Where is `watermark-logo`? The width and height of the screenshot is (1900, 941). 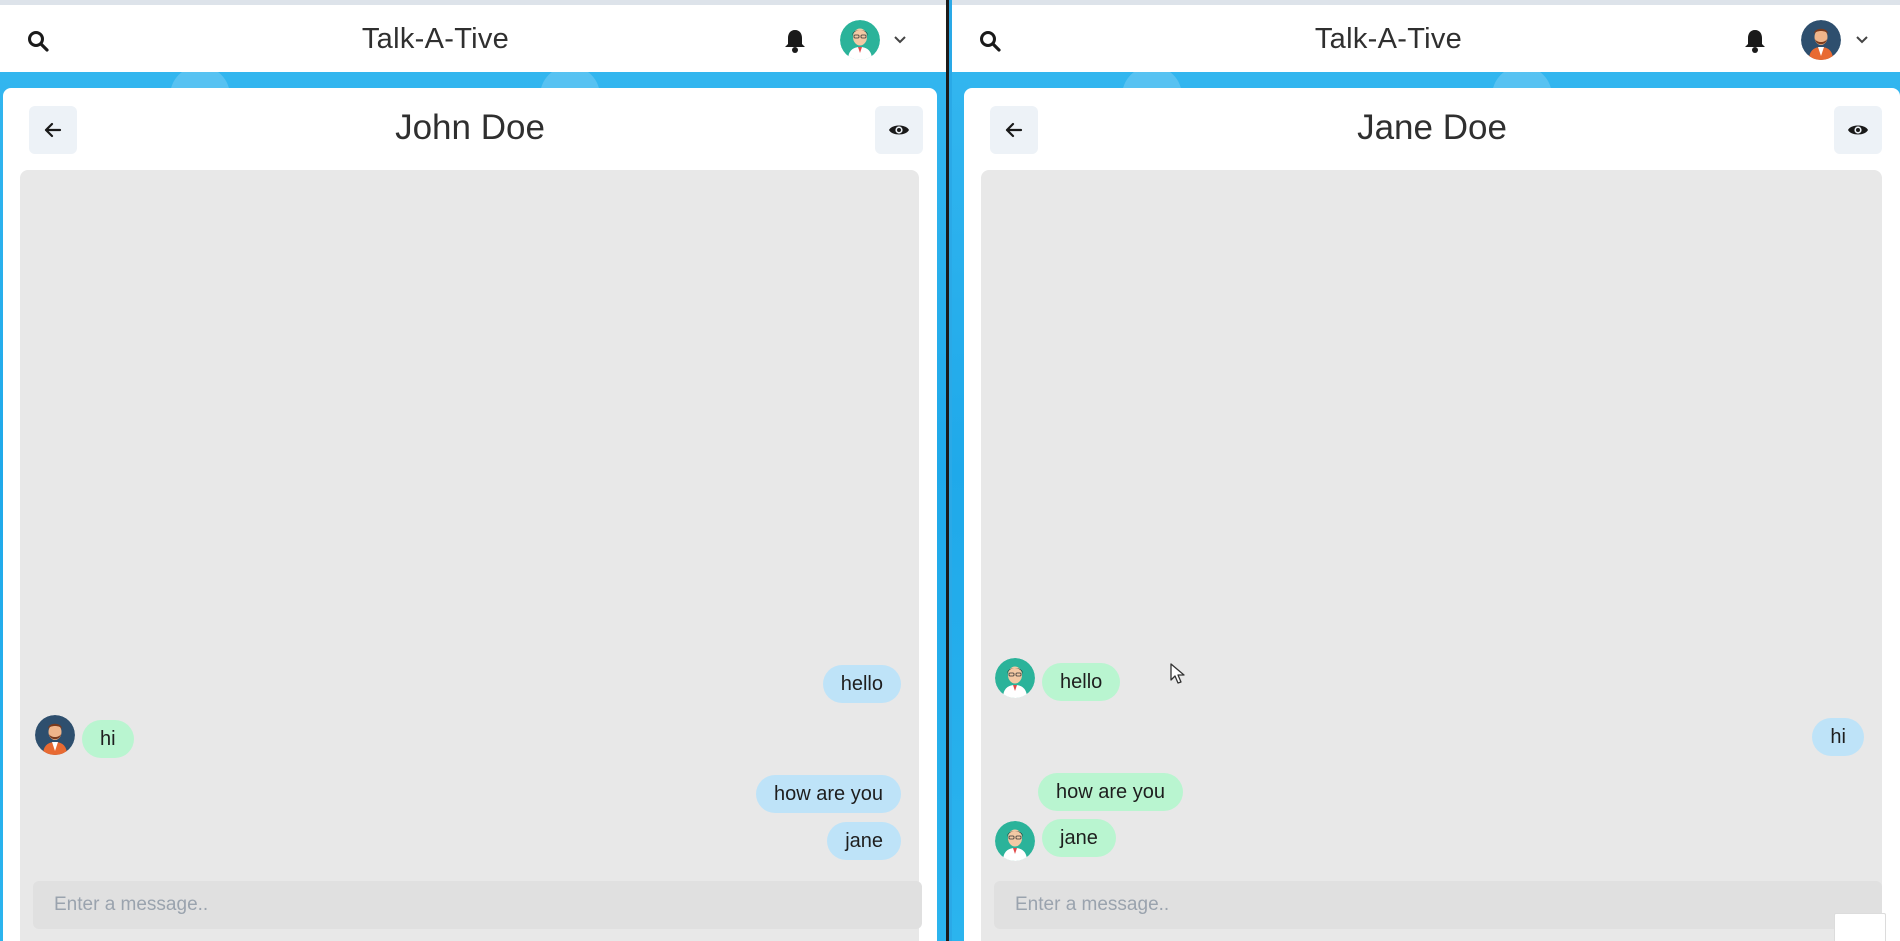 watermark-logo is located at coordinates (1860, 927).